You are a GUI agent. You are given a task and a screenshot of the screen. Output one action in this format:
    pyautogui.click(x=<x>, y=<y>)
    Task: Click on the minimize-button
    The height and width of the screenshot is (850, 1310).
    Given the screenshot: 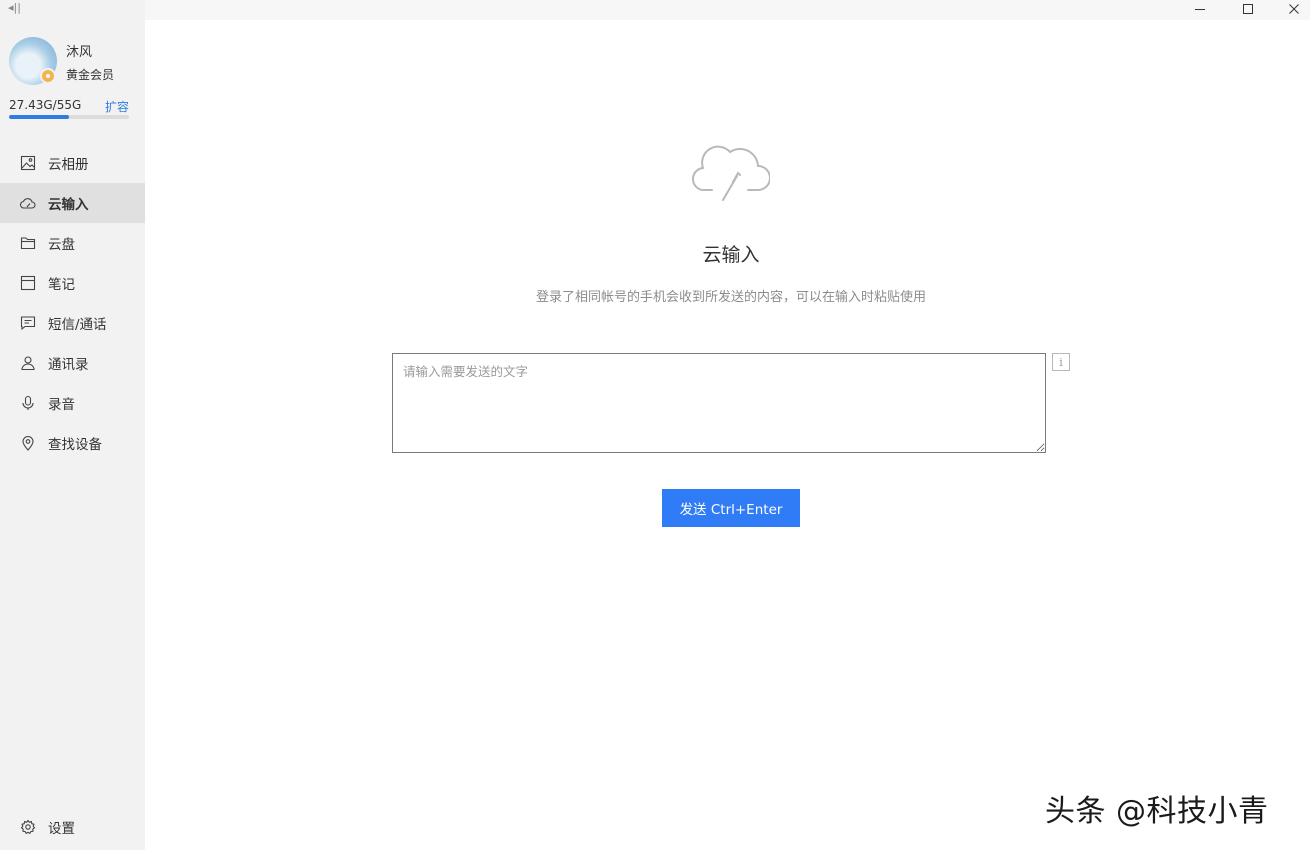 What is the action you would take?
    pyautogui.click(x=1200, y=9)
    